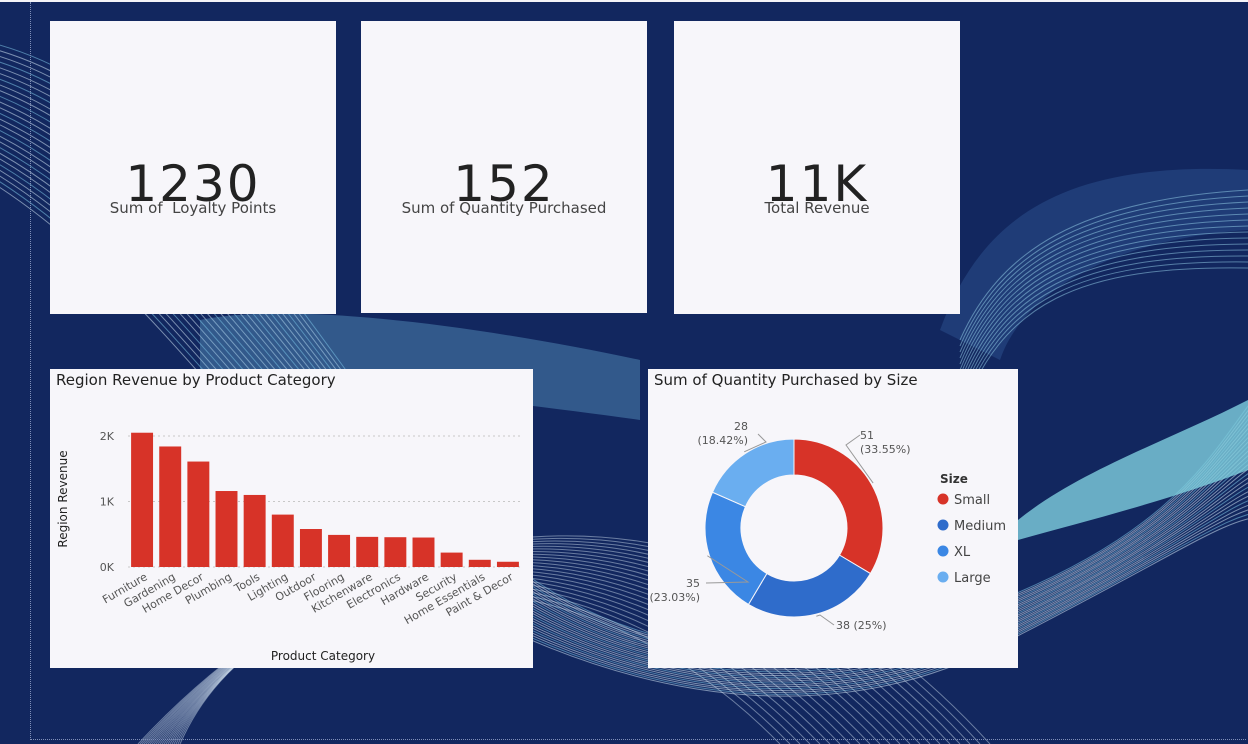 The width and height of the screenshot is (1248, 744). Describe the element at coordinates (107, 567) in the screenshot. I see `y-tick-label: 0K` at that location.